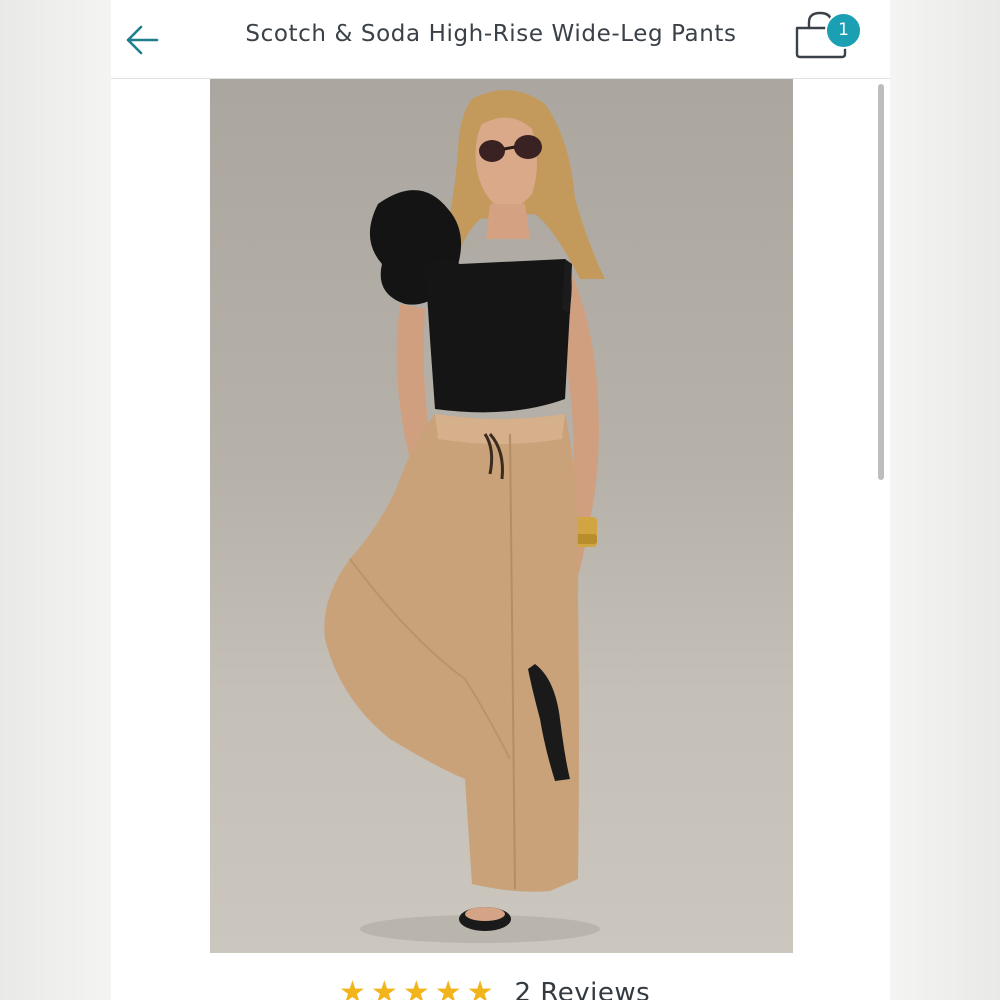 This screenshot has height=1000, width=1000. I want to click on cart-count-badge: 1, so click(843, 30).